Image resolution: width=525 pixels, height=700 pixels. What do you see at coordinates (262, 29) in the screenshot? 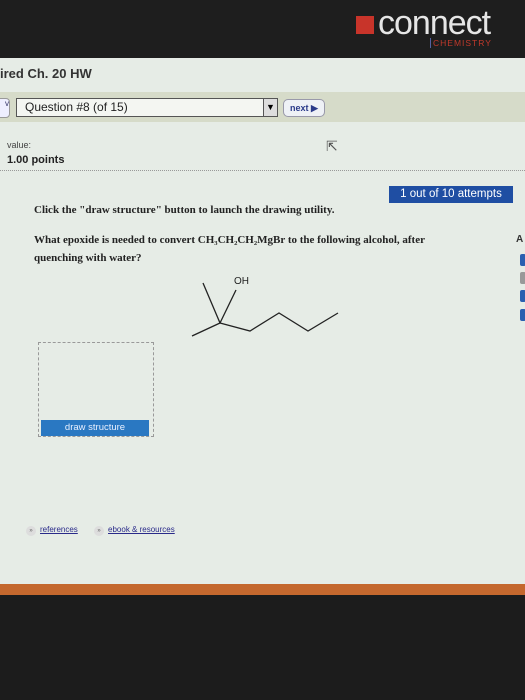
I see `top-bar: connect CHEMISTRY` at bounding box center [262, 29].